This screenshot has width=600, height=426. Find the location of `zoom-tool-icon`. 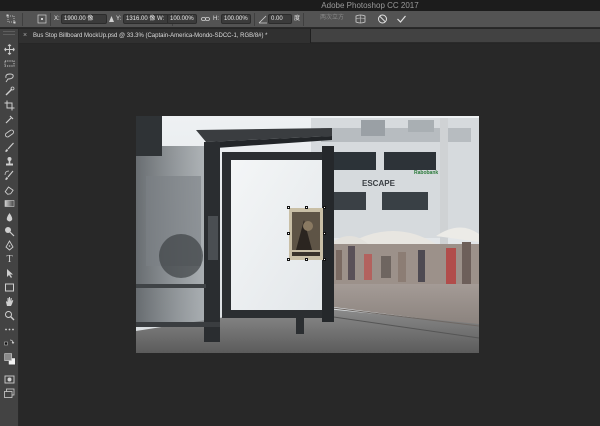

zoom-tool-icon is located at coordinates (9, 315).